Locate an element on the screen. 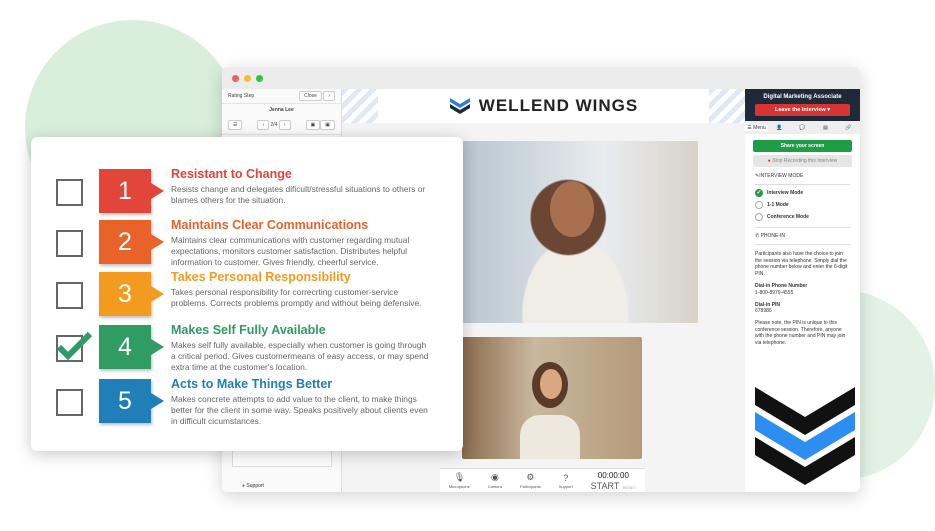 The width and height of the screenshot is (935, 531). title-bar is located at coordinates (541, 78).